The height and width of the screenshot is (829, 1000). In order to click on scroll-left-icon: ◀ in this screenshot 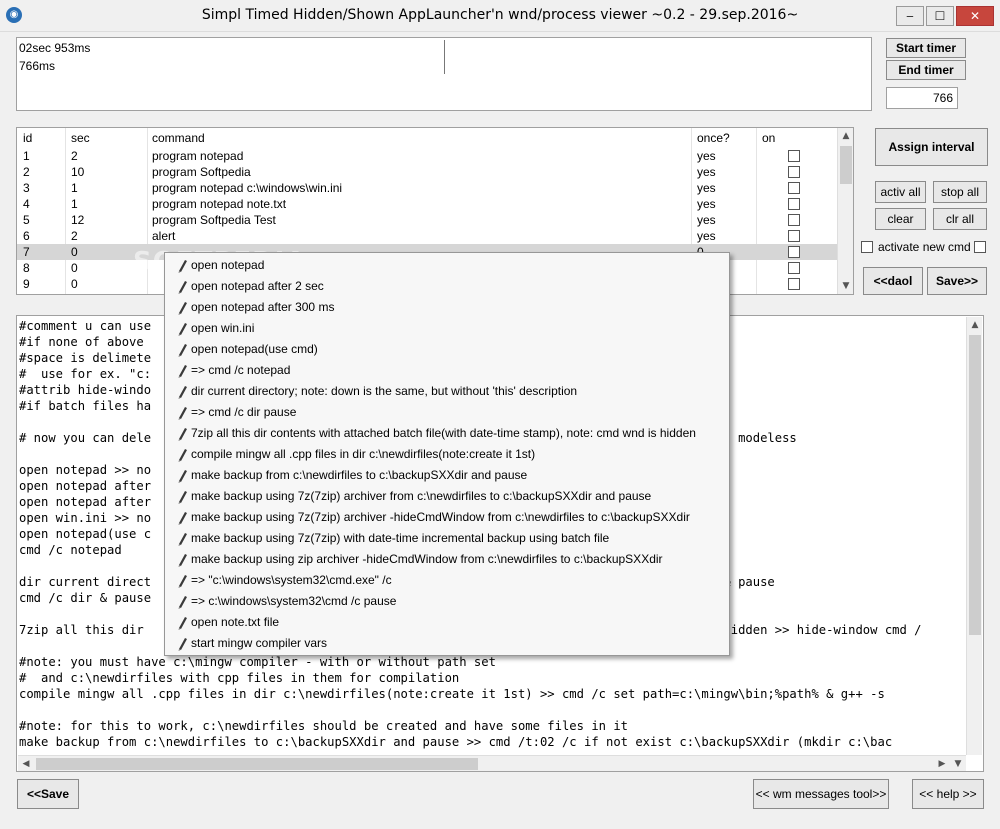, I will do `click(26, 764)`.